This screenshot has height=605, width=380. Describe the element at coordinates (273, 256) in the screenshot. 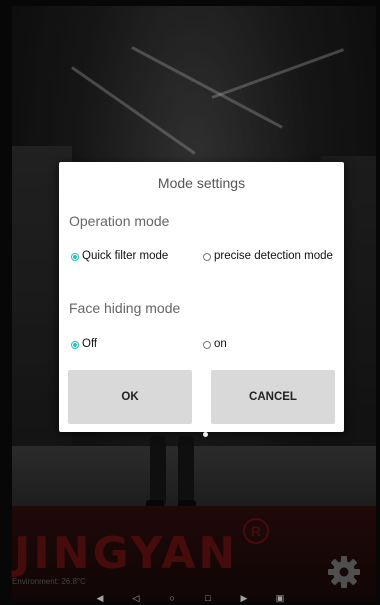

I see `option-label: precise detection mode` at that location.